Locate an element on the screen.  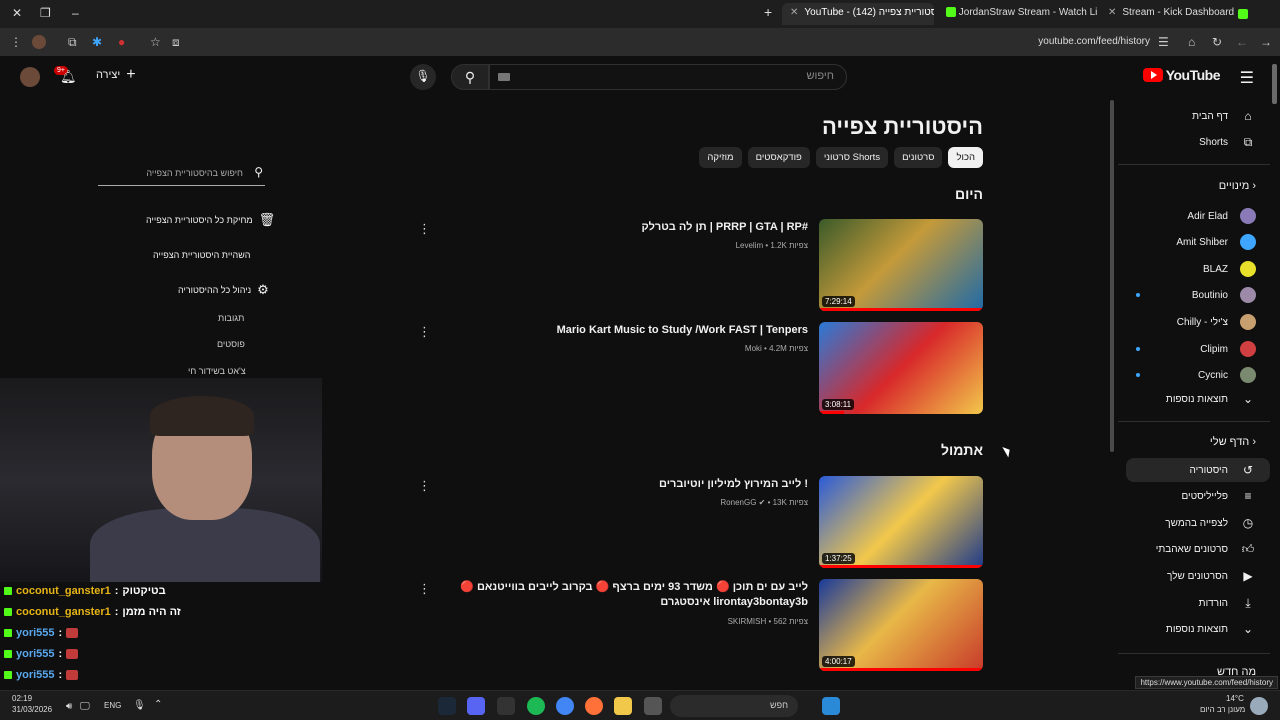
sidebar-item-channel: Amit Shiber is located at coordinates (1216, 242).